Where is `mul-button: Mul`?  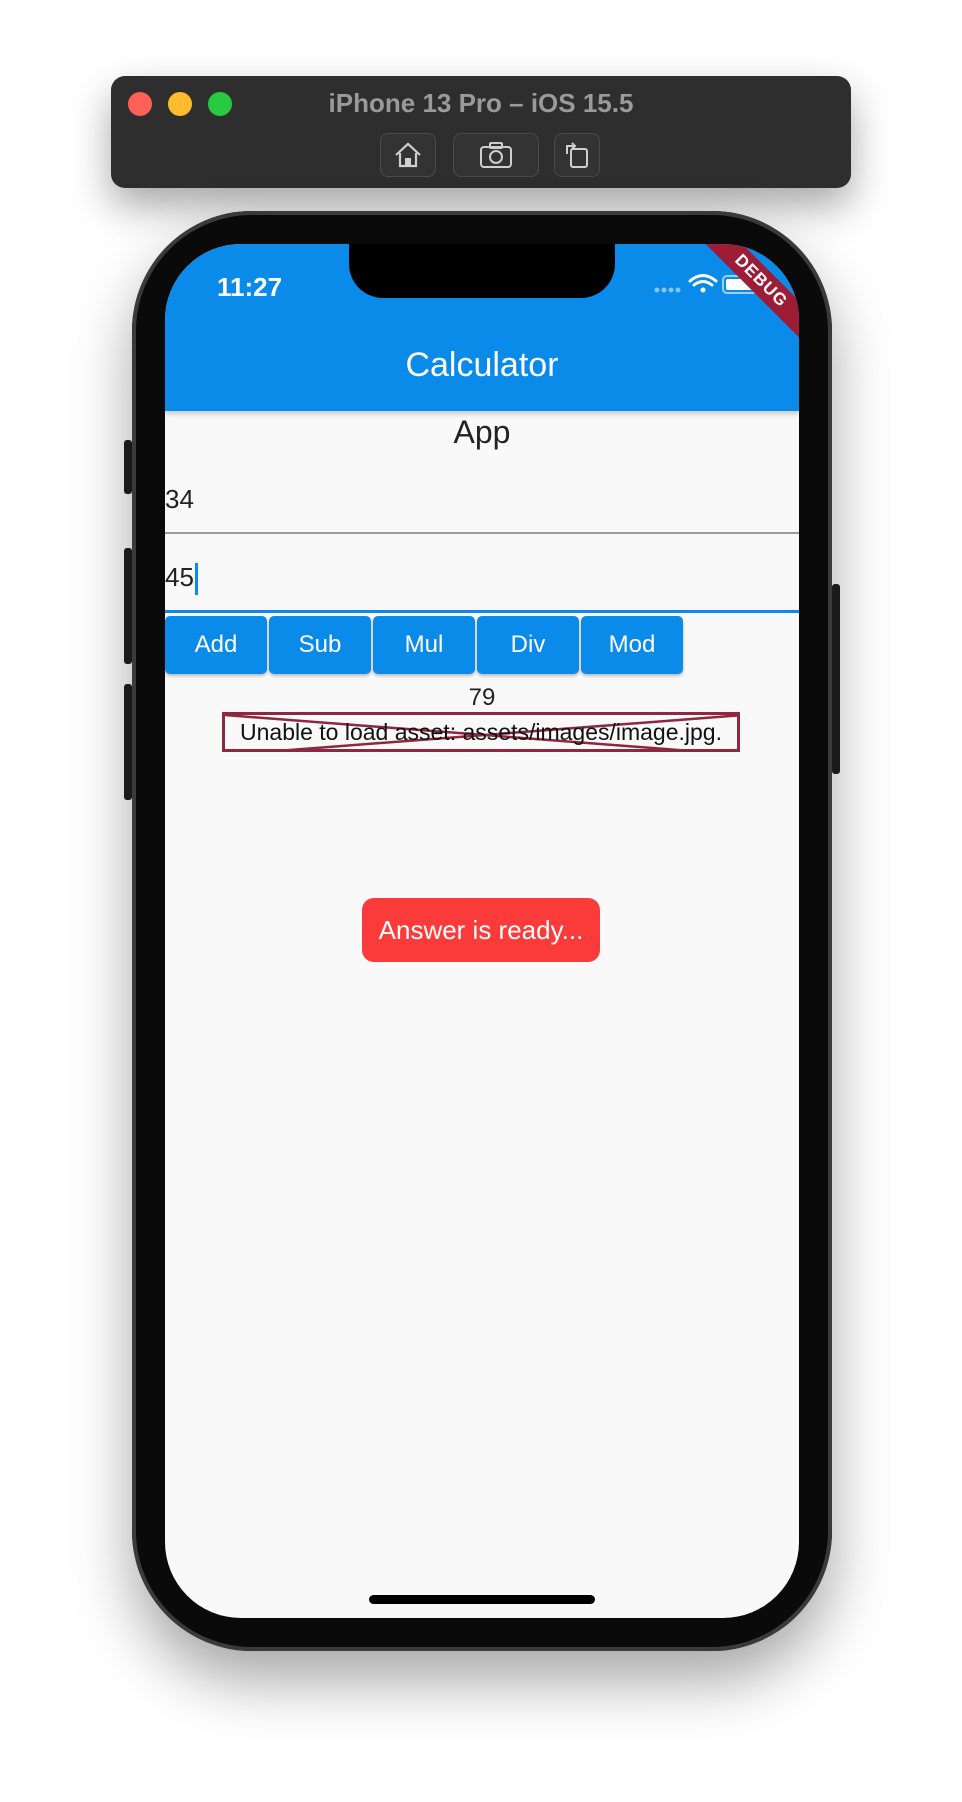
mul-button: Mul is located at coordinates (424, 645).